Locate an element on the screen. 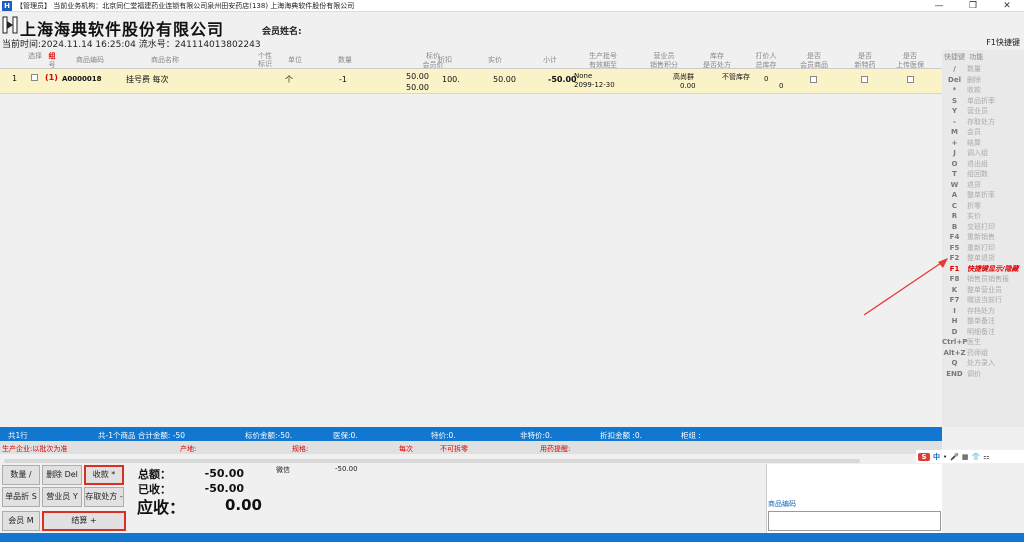 The image size is (1024, 542). shortcut-item: / 数量 is located at coordinates (983, 69).